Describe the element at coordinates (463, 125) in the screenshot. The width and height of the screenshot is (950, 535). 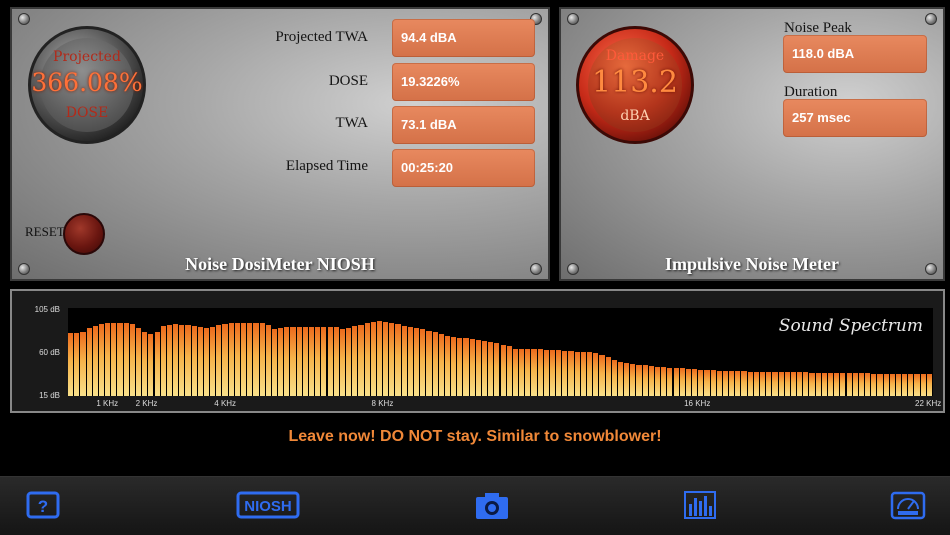
I see `twa-value: 73.1 dBA` at that location.